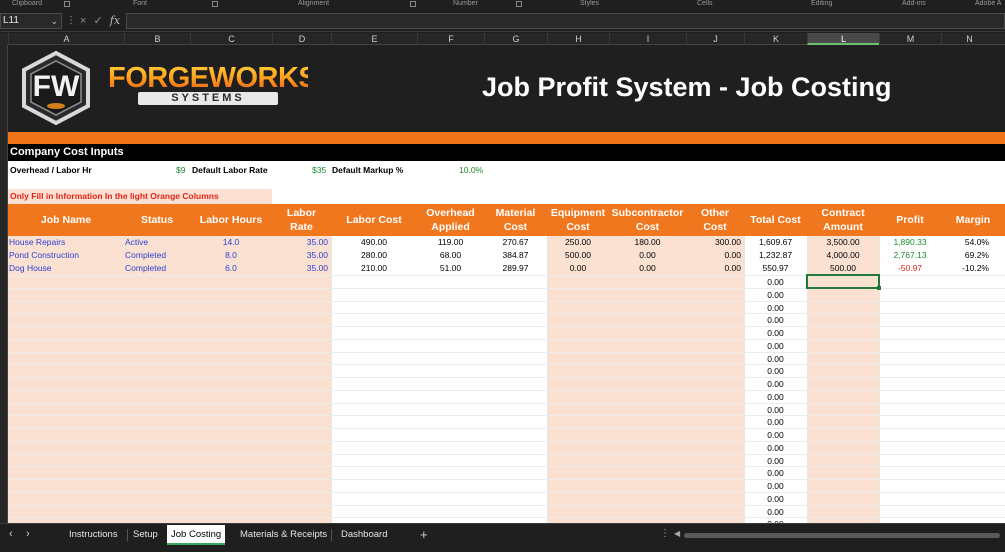 This screenshot has height=552, width=1005. I want to click on cell-labor-cost: 280.00, so click(374, 255).